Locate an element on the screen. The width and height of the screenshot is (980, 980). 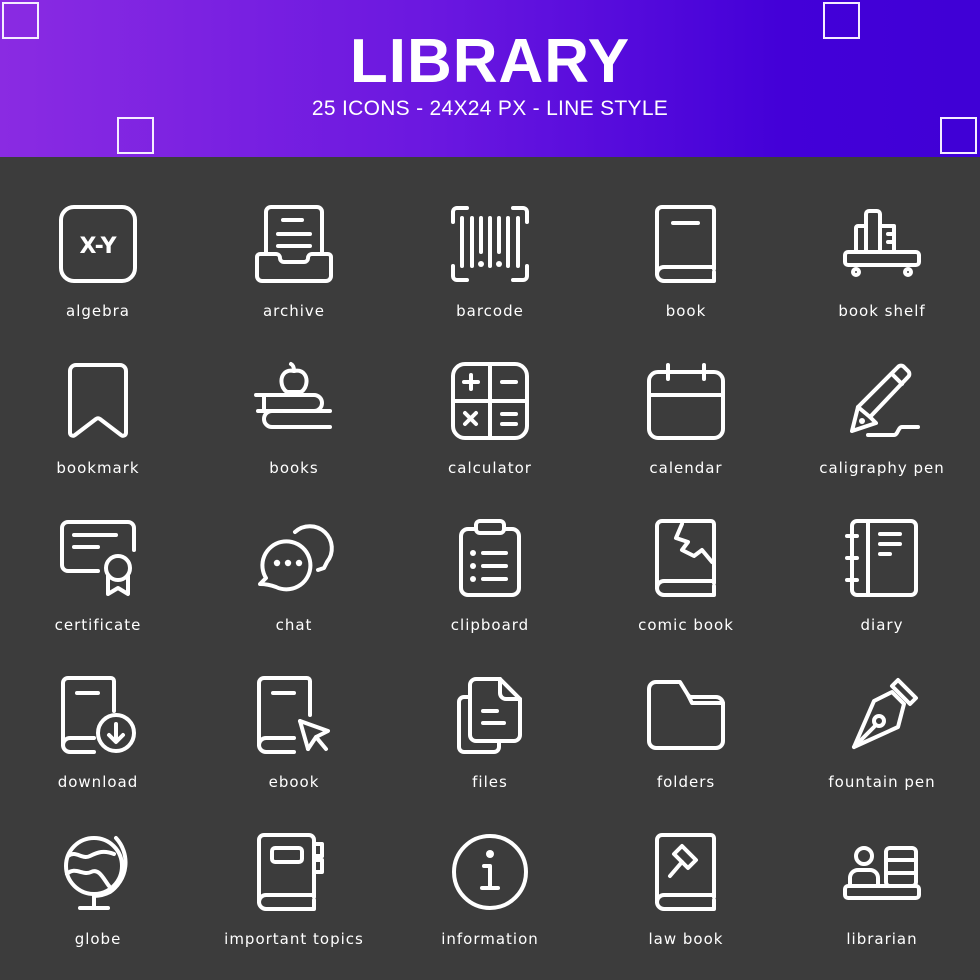
icon-label: globe is located at coordinates (98, 939).